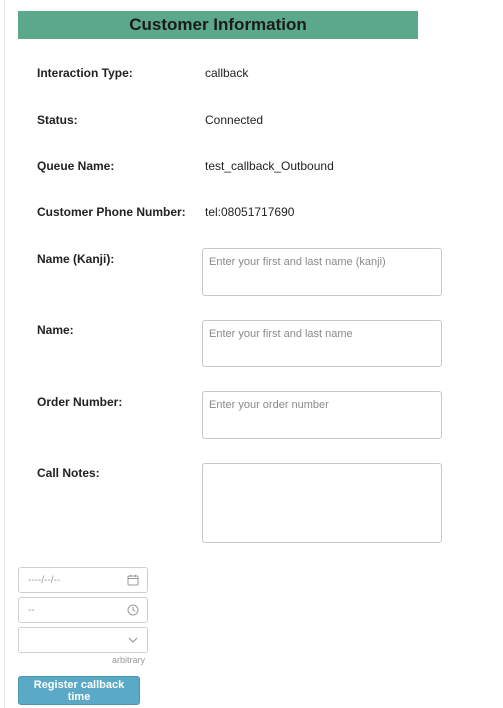 The image size is (503, 708). I want to click on customer-phone-label: Customer Phone Number:, so click(111, 212).